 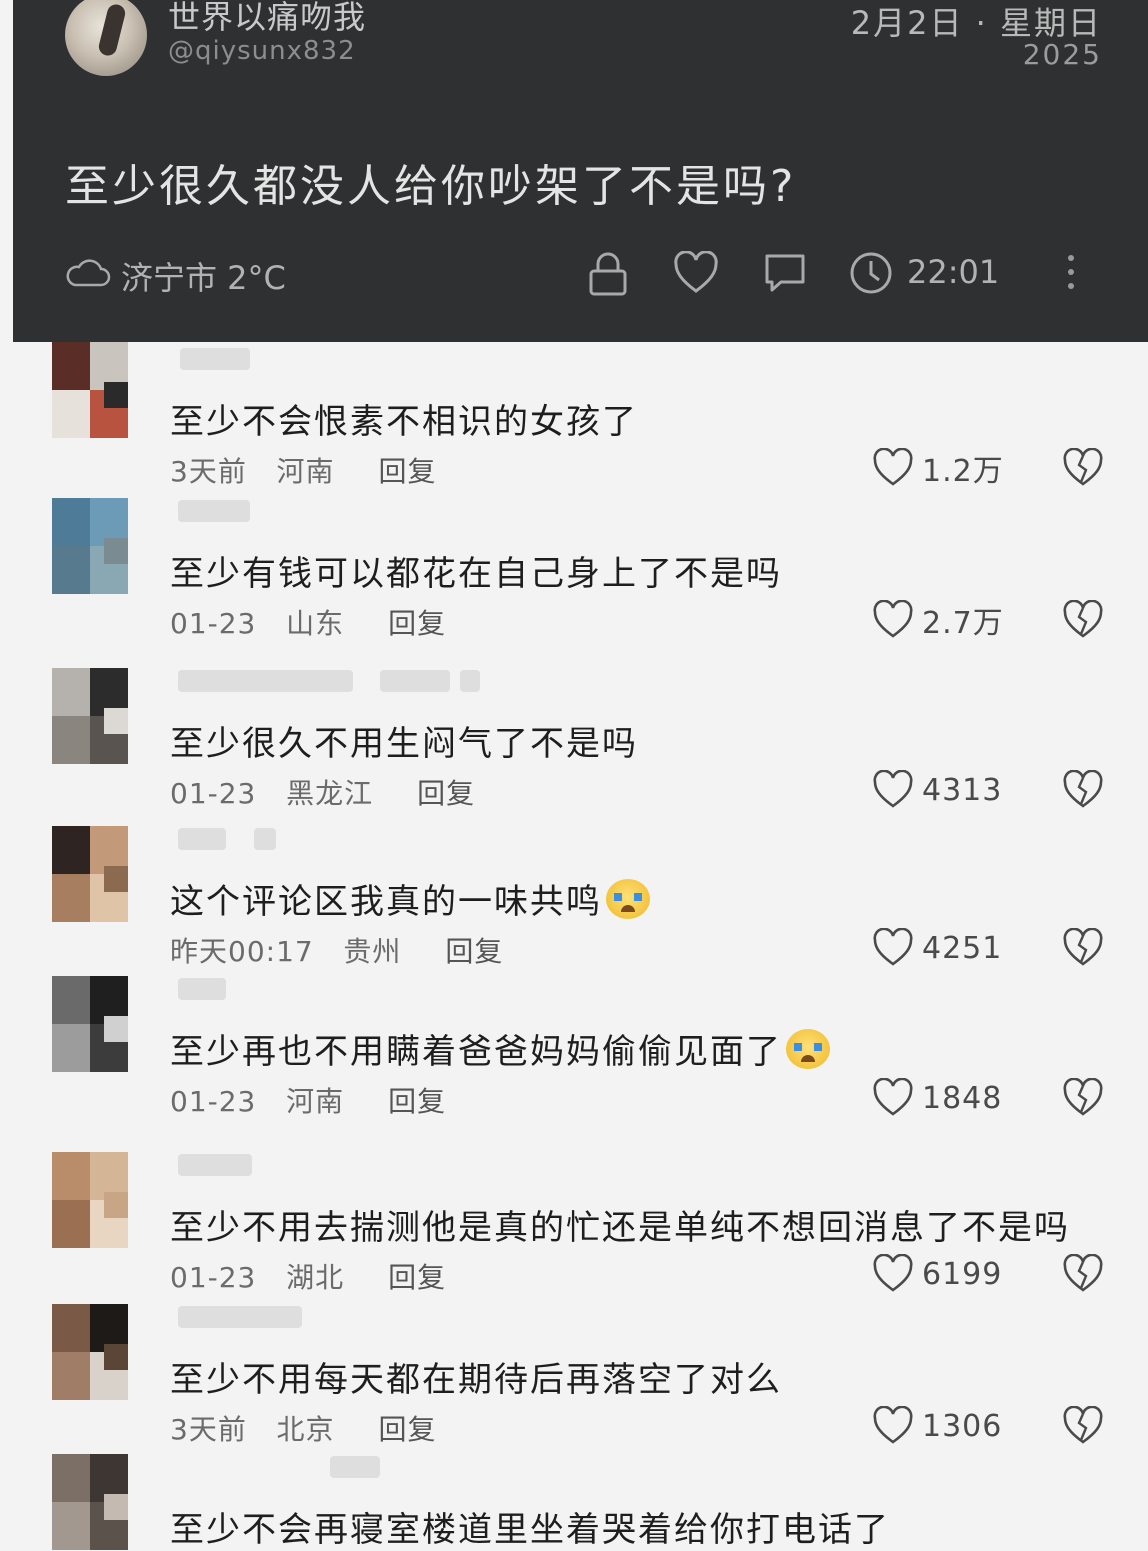 What do you see at coordinates (785, 273) in the screenshot?
I see `comment-icon` at bounding box center [785, 273].